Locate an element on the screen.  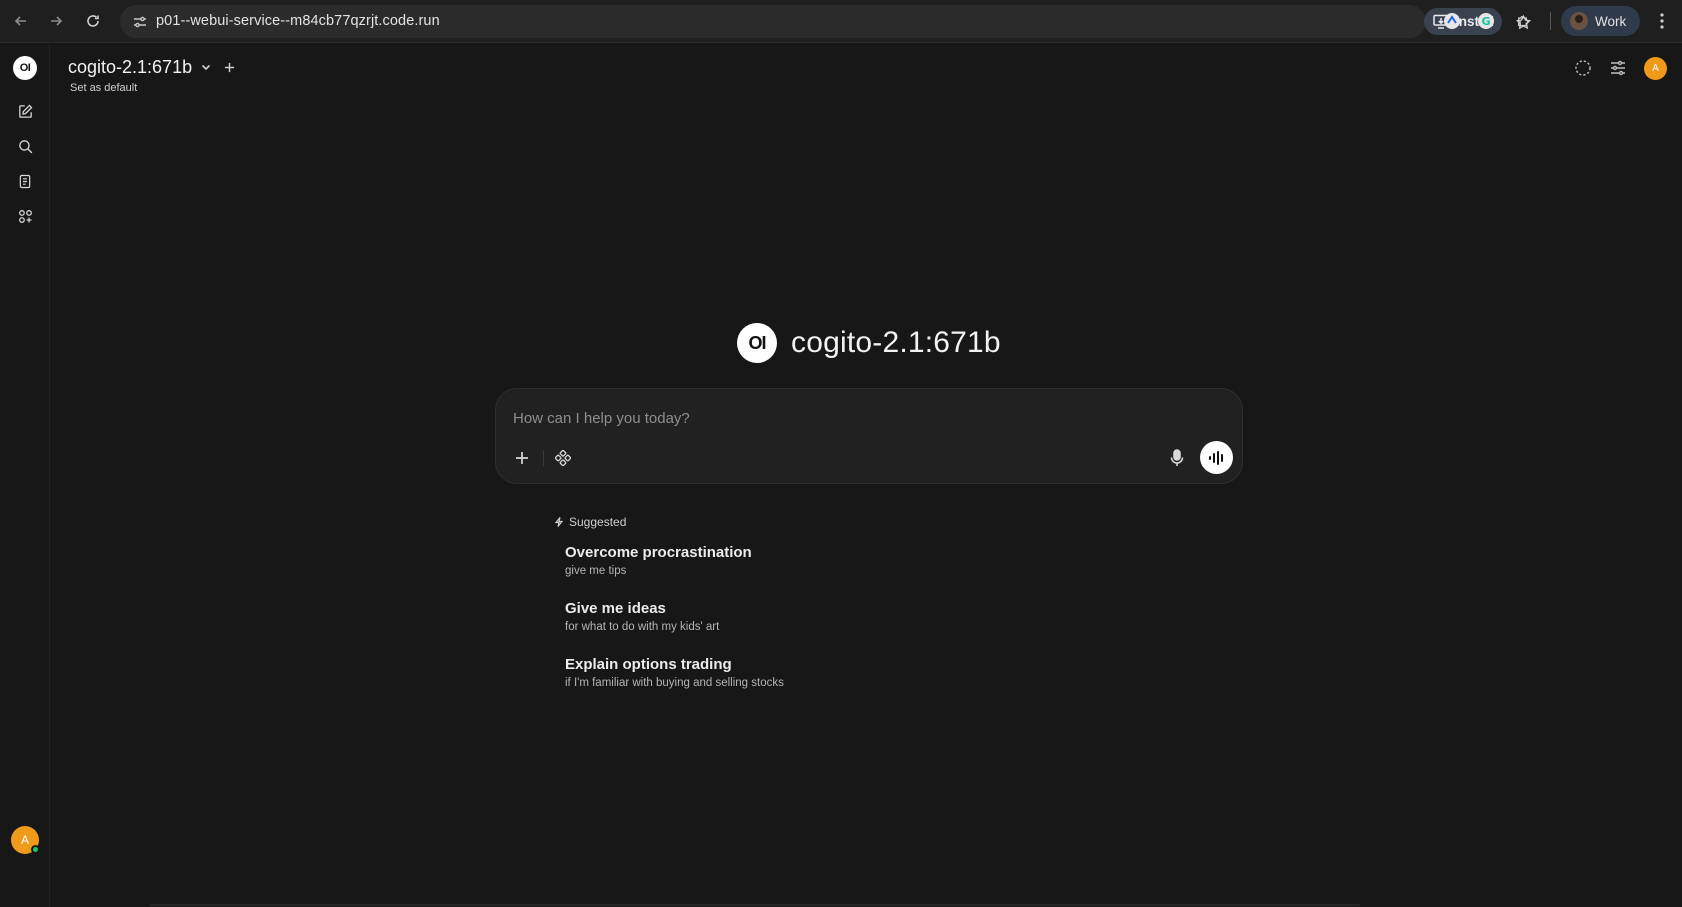
suggestion-subtitle: for what to do with my kids' art is located at coordinates (642, 627).